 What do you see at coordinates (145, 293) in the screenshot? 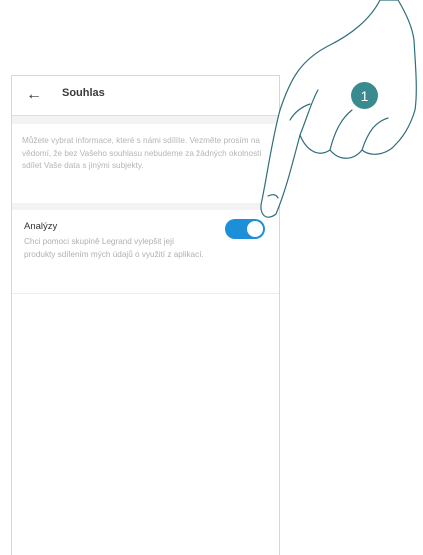
I see `row-divider` at bounding box center [145, 293].